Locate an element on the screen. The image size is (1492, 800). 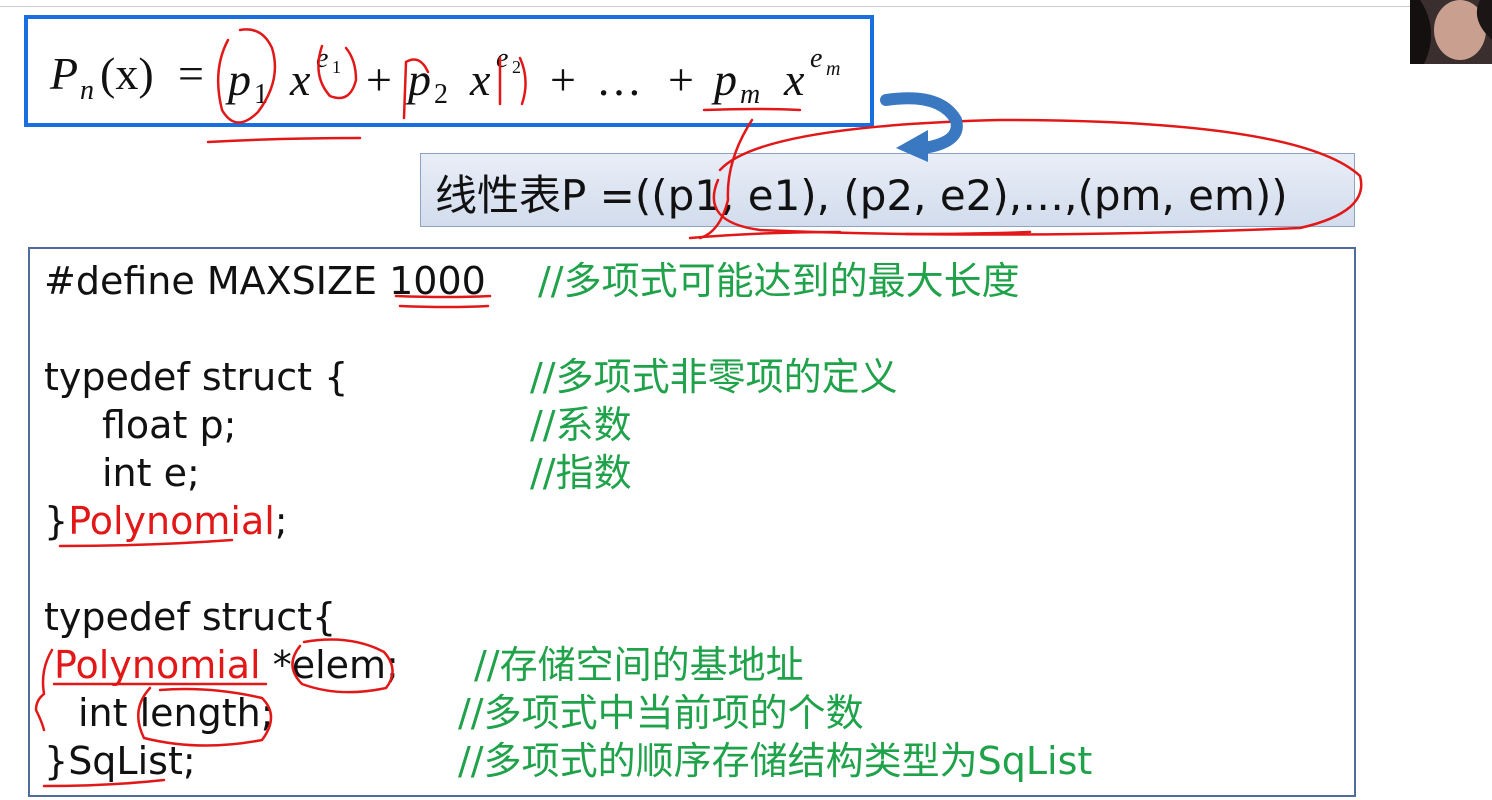
struct1-open-line: typedef struct { is located at coordinates (196, 377).